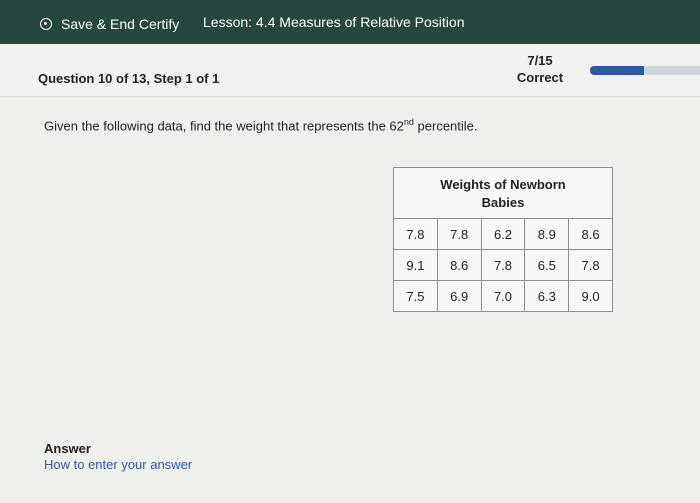  Describe the element at coordinates (645, 70) in the screenshot. I see `progress-bar` at that location.